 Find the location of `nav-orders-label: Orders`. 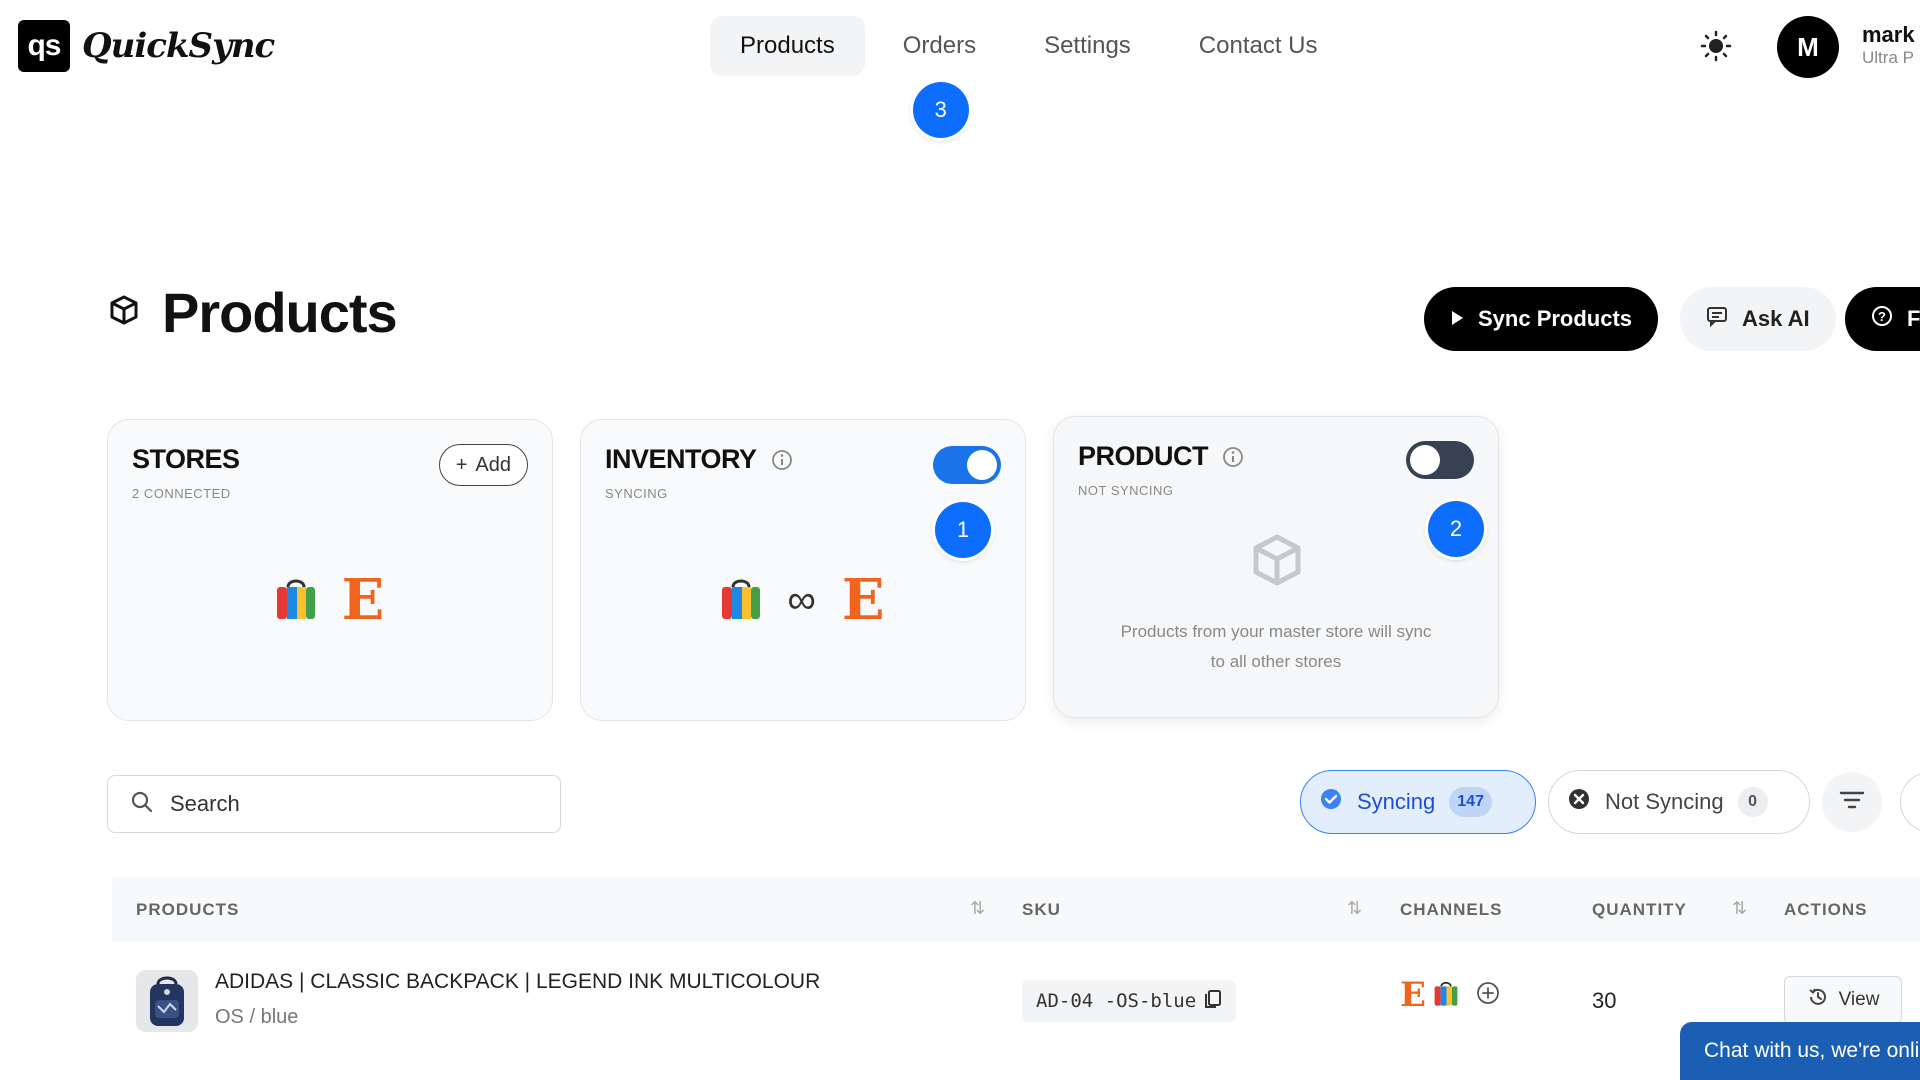

nav-orders-label: Orders is located at coordinates (939, 45).